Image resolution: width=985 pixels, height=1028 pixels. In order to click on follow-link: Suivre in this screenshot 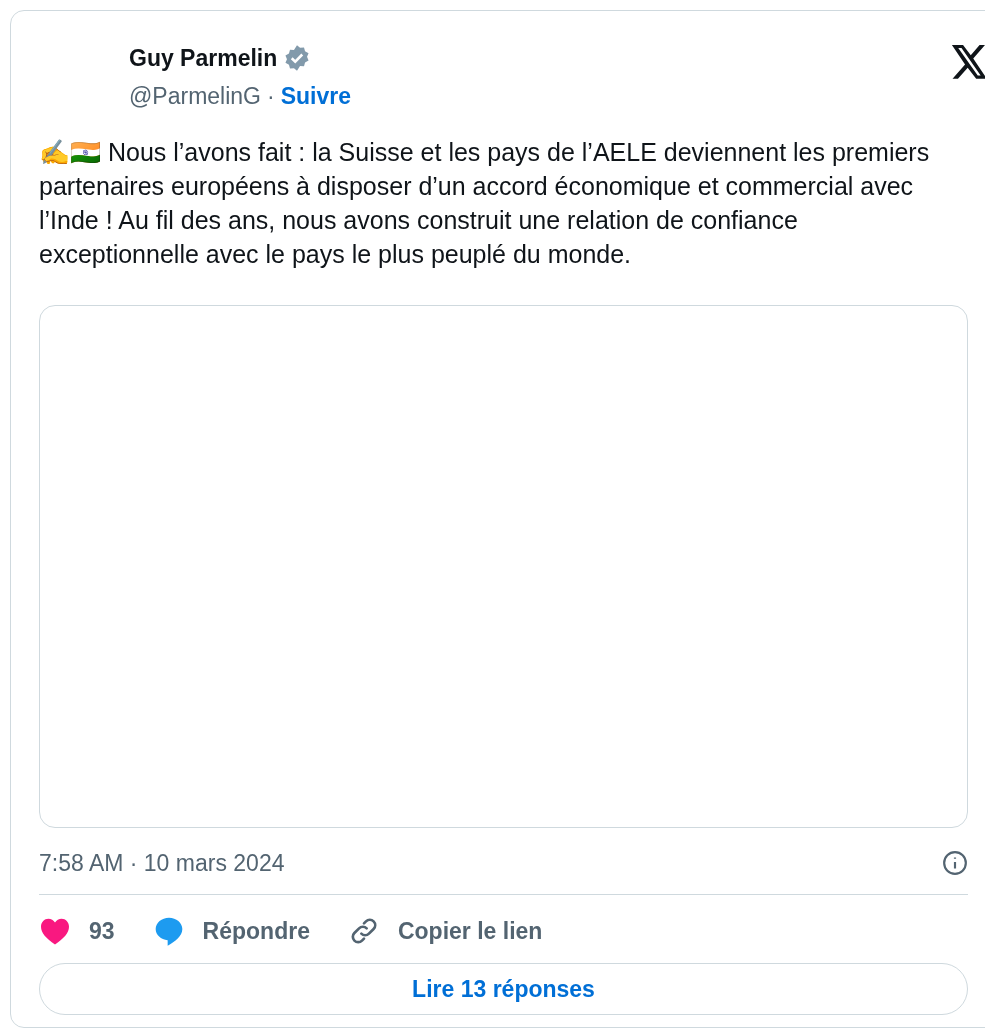, I will do `click(315, 96)`.